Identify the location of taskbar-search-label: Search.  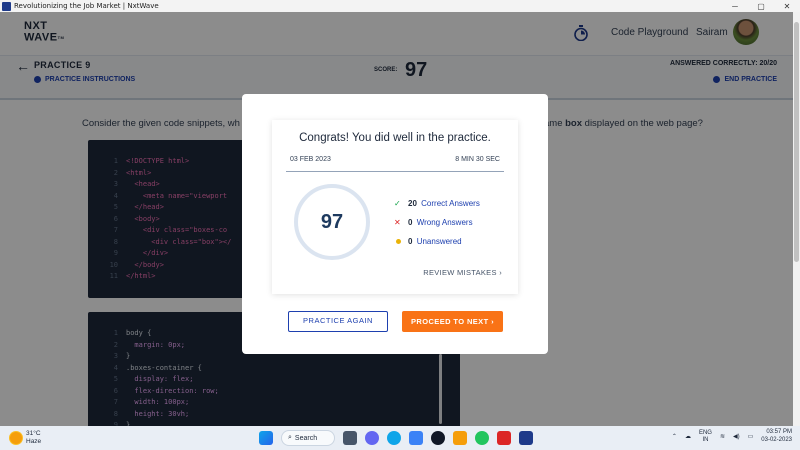
(306, 438).